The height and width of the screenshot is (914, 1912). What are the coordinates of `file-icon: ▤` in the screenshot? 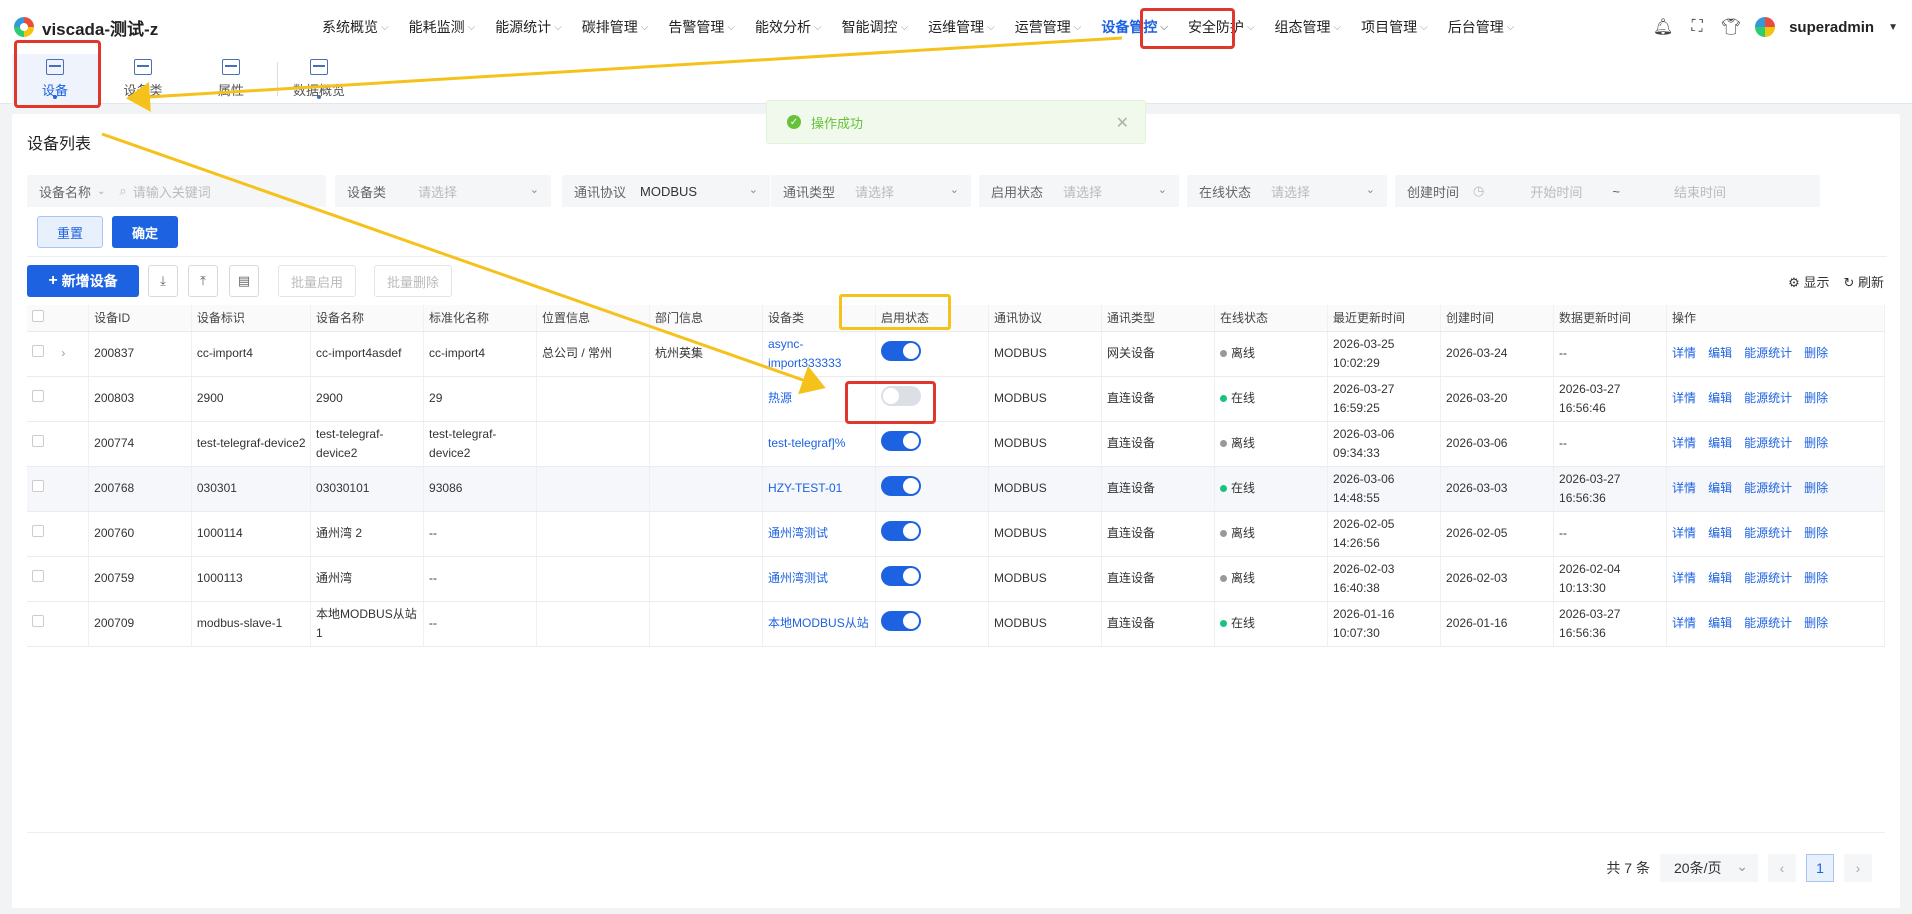 It's located at (244, 281).